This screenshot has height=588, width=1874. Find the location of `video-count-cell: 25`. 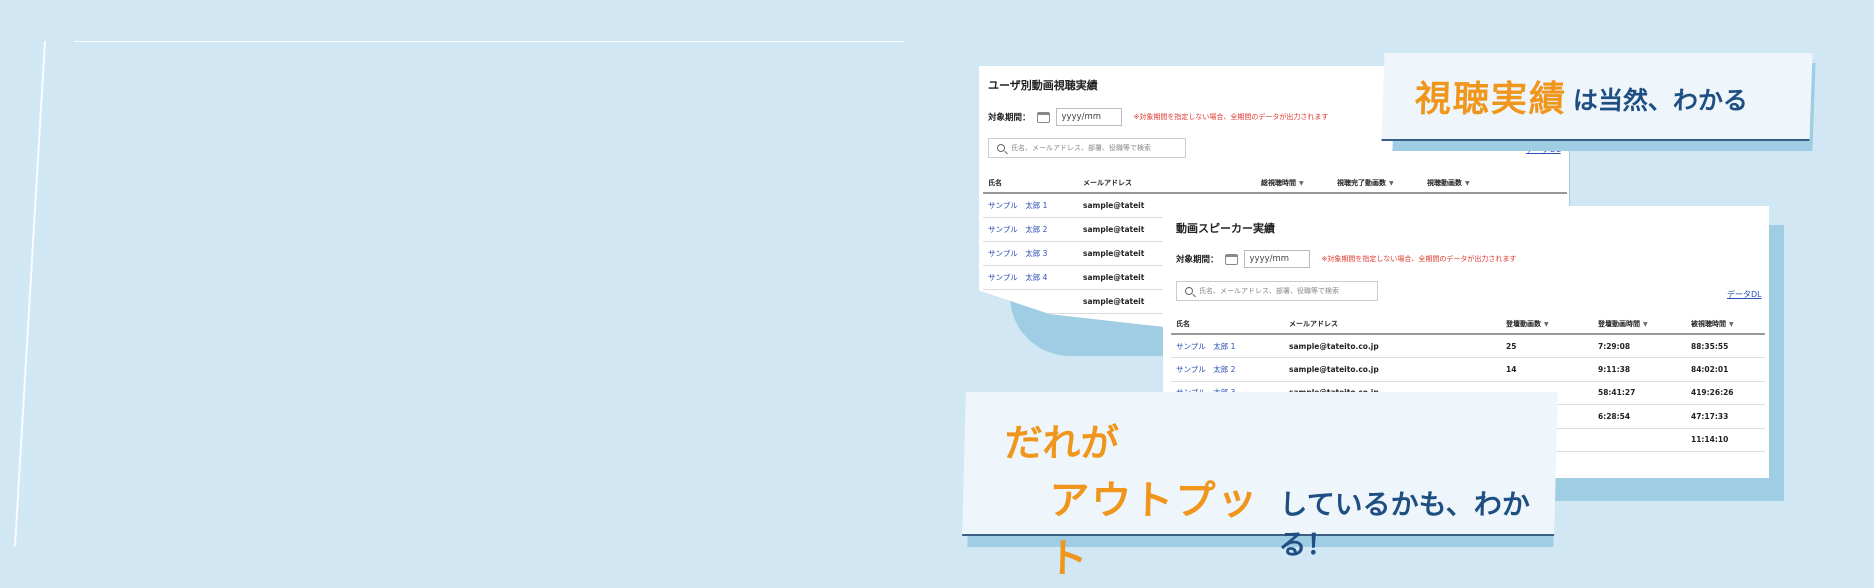

video-count-cell: 25 is located at coordinates (1547, 346).